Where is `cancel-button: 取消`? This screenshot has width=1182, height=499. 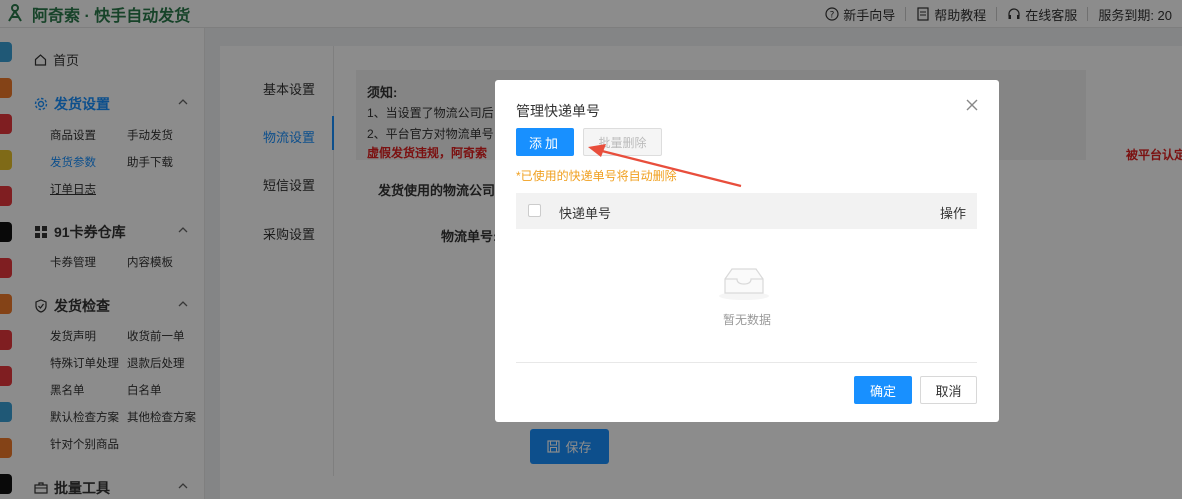 cancel-button: 取消 is located at coordinates (948, 390).